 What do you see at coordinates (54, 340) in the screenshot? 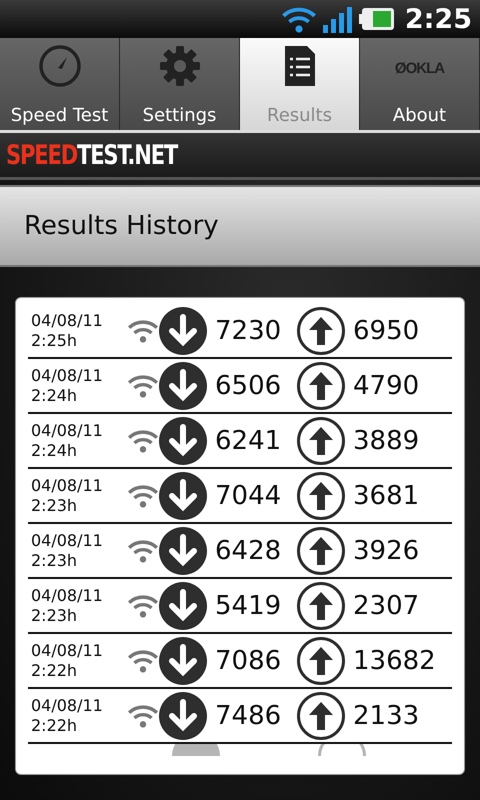
I see `result-time: 2:25h` at bounding box center [54, 340].